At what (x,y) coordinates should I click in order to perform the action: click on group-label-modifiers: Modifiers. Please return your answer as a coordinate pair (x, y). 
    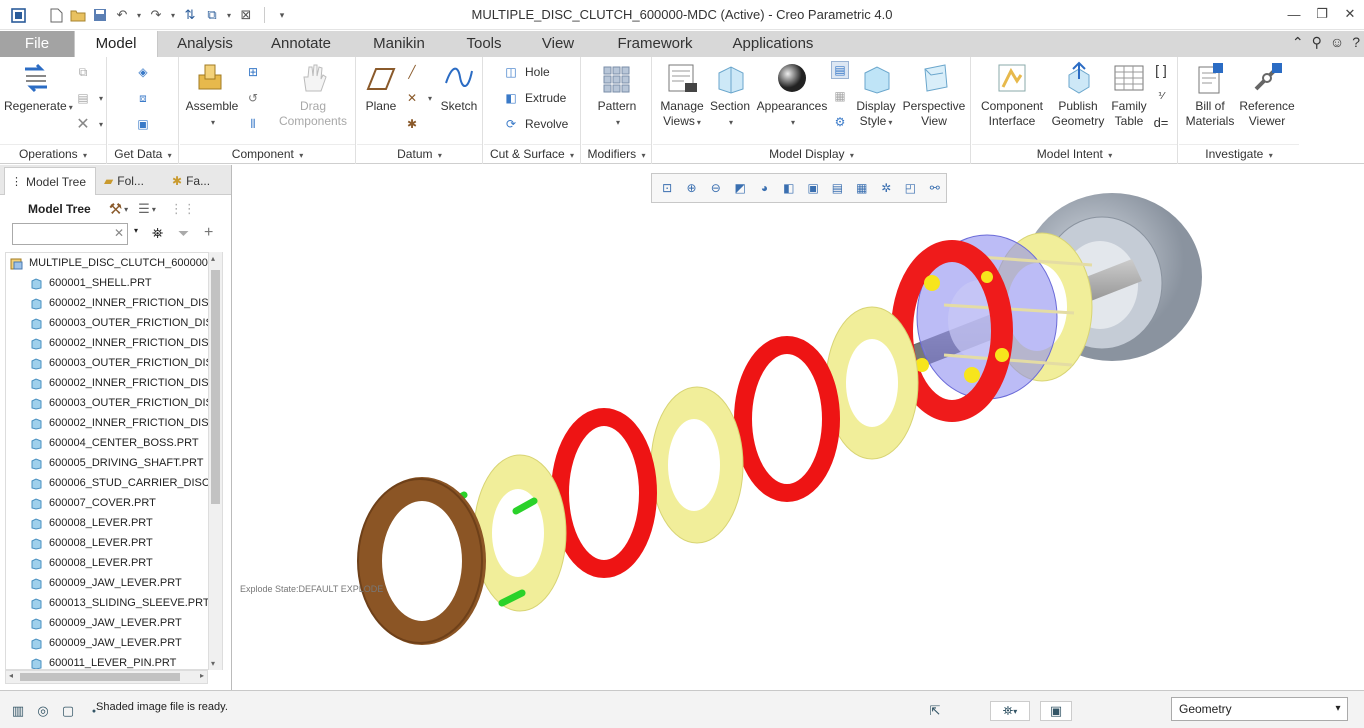
    Looking at the image, I should click on (611, 154).